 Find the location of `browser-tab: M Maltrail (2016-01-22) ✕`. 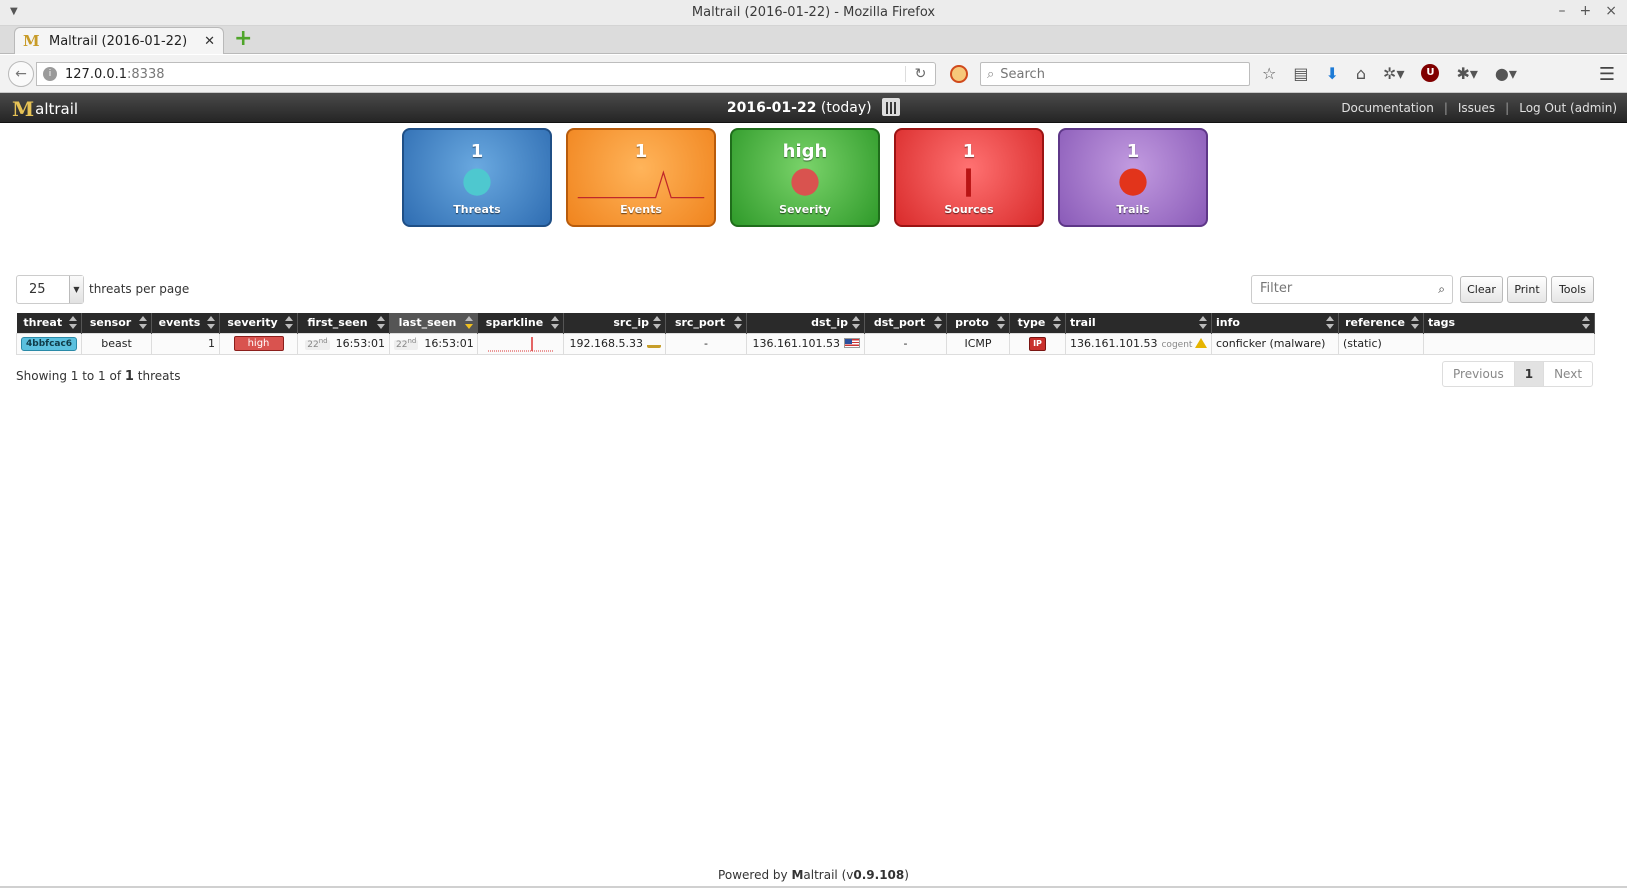

browser-tab: M Maltrail (2016-01-22) ✕ is located at coordinates (119, 40).